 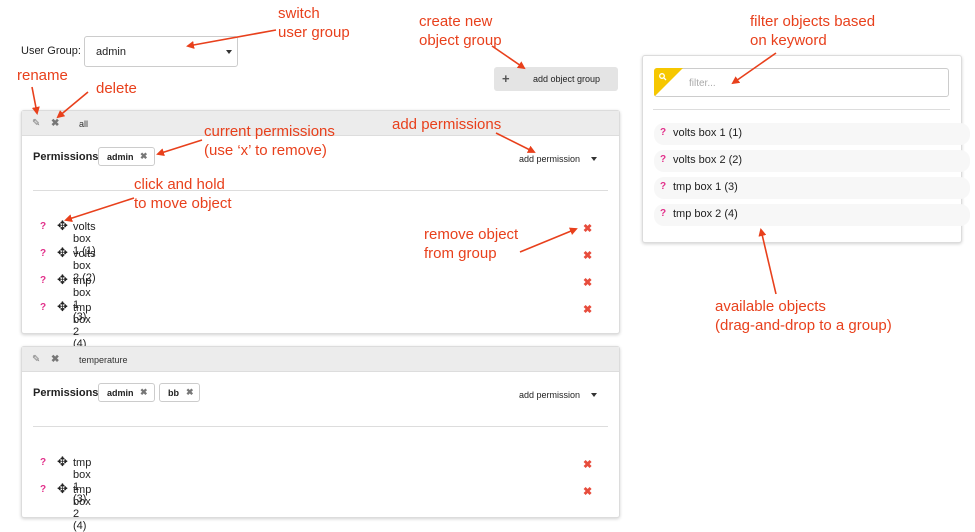 What do you see at coordinates (812, 134) in the screenshot?
I see `available-object-item: ? volts box 1 (1)` at bounding box center [812, 134].